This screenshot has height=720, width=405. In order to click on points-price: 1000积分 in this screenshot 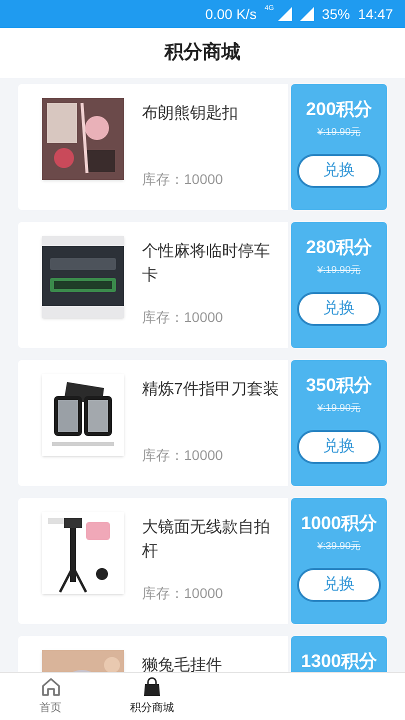, I will do `click(339, 523)`.